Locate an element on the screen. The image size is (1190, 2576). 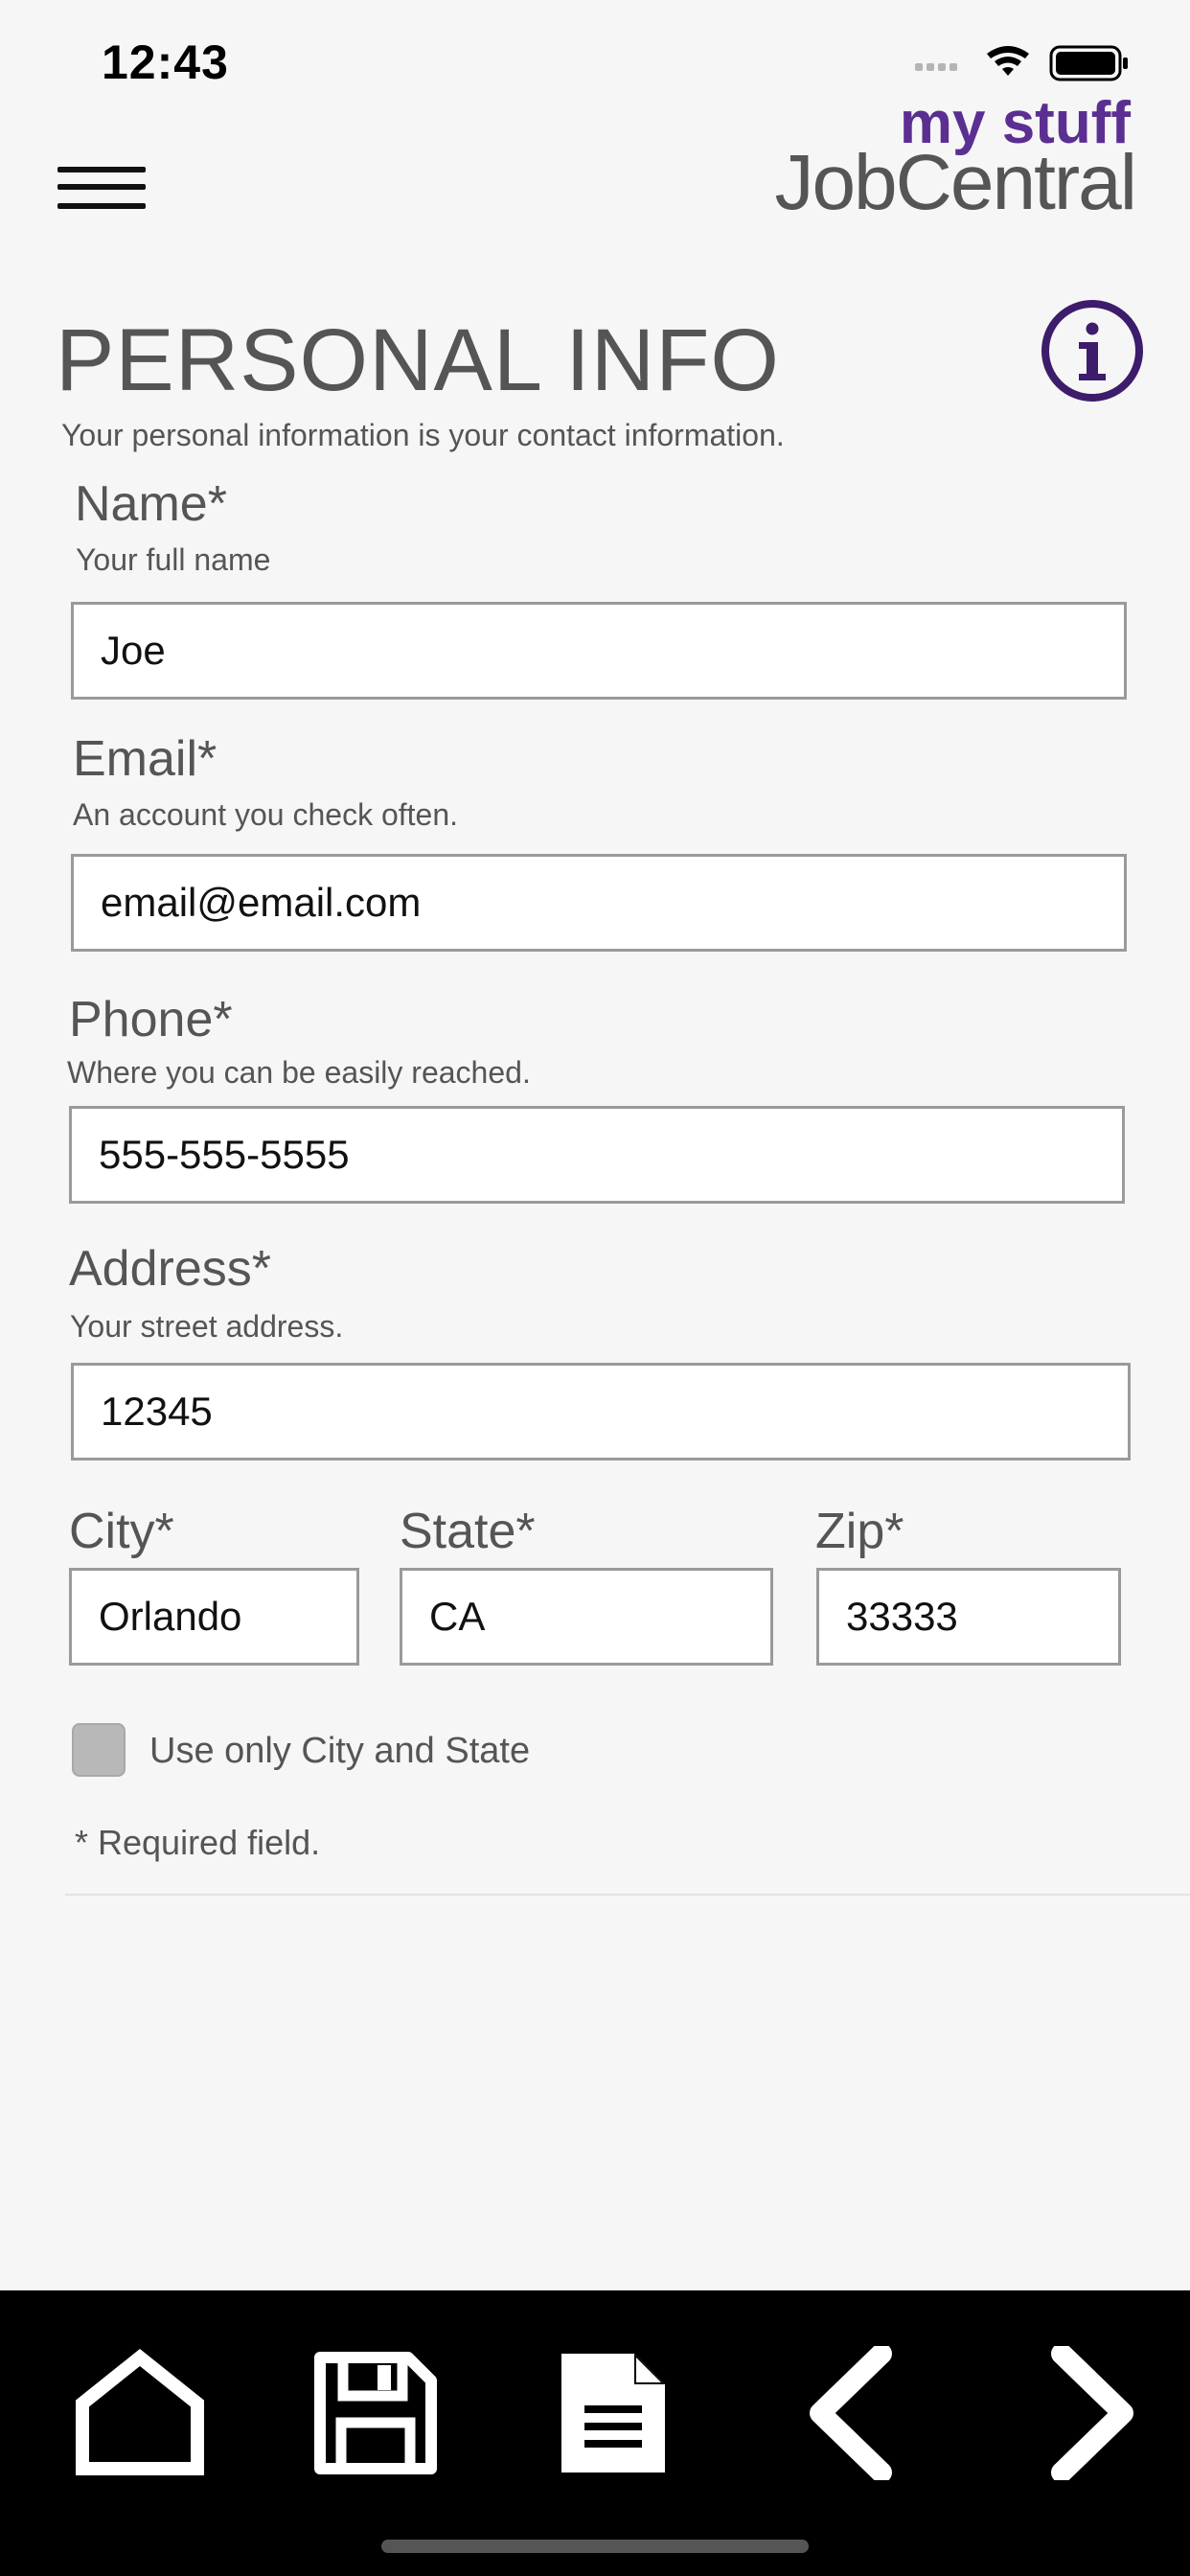
use-city-state-label: Use only City and State is located at coordinates (340, 1751).